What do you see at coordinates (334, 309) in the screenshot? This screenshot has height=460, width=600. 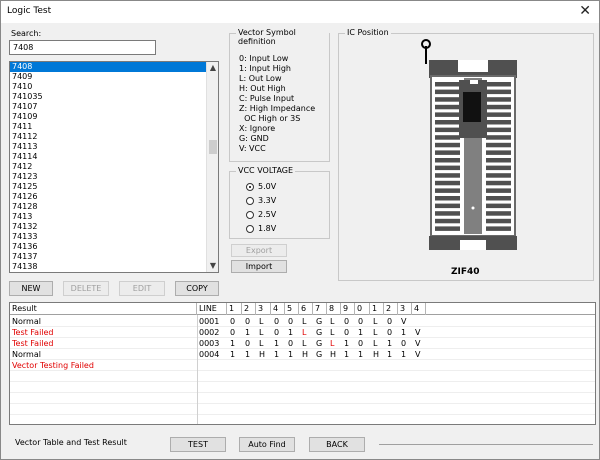 I see `pin-column-header: 8` at bounding box center [334, 309].